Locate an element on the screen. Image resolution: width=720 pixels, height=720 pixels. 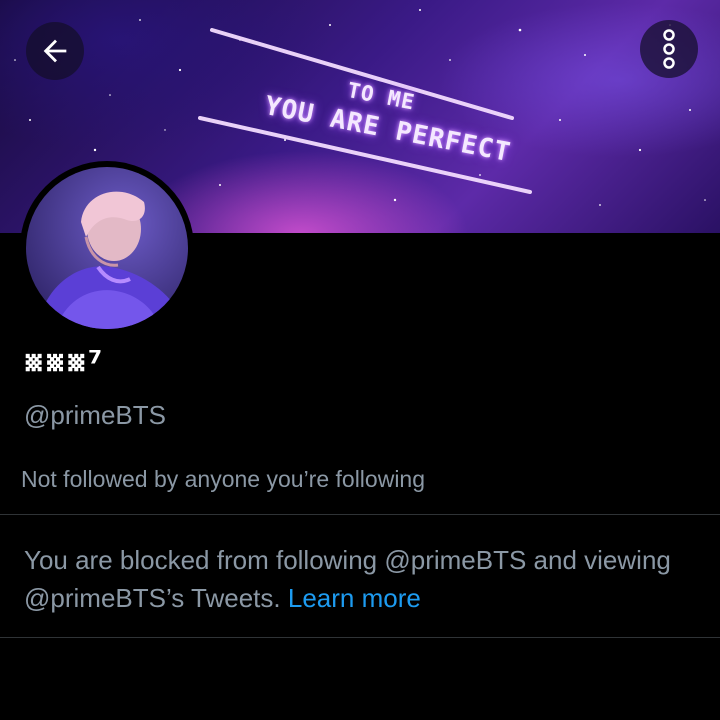
profile-display-name: ␧␧␧⁷ is located at coordinates (64, 362).